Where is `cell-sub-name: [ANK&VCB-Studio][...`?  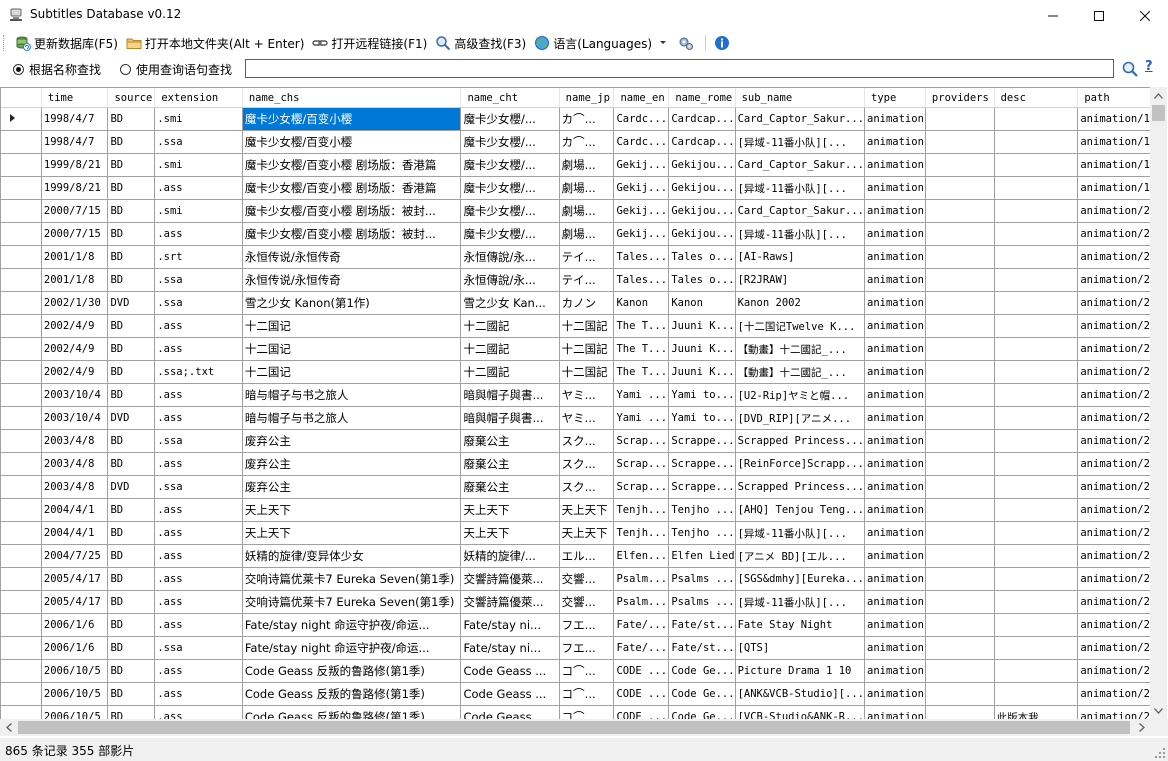 cell-sub-name: [ANK&VCB-Studio][... is located at coordinates (800, 694).